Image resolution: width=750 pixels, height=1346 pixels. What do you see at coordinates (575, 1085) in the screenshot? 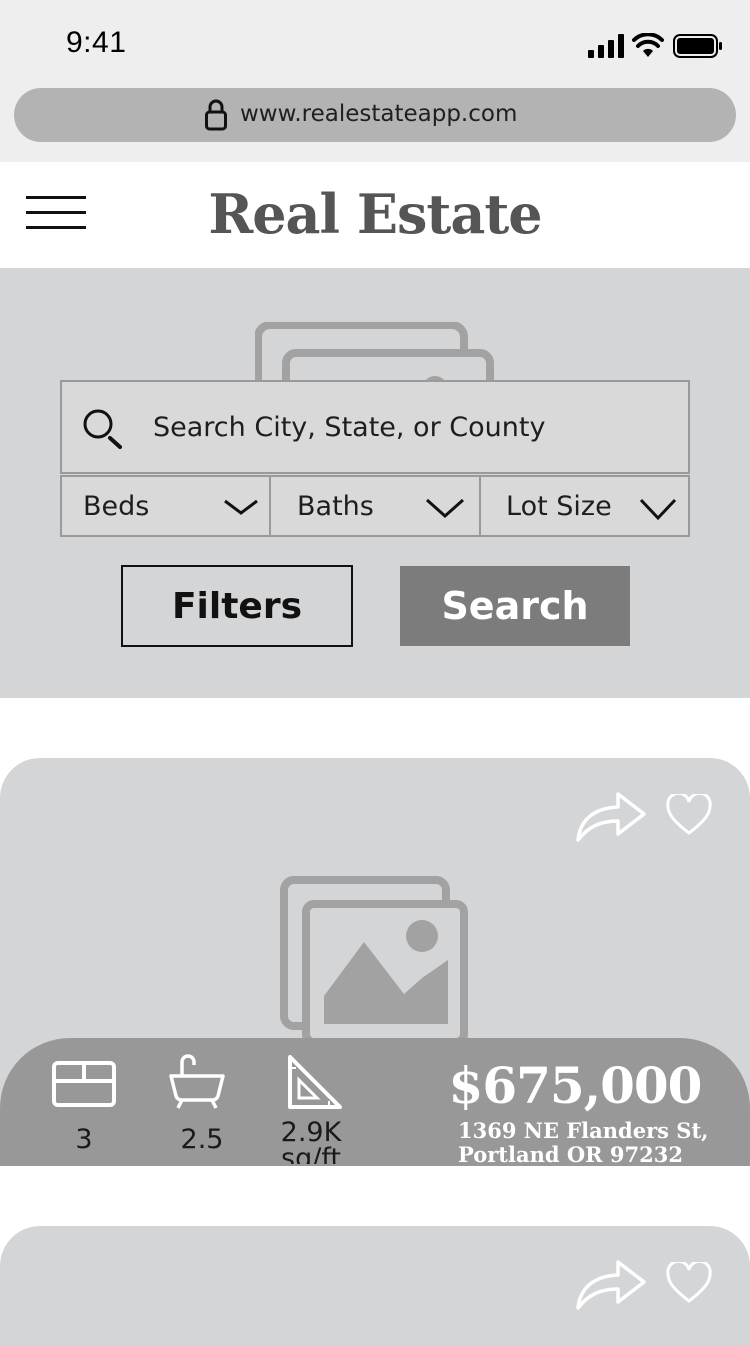
I see `listing-price: $675,000` at bounding box center [575, 1085].